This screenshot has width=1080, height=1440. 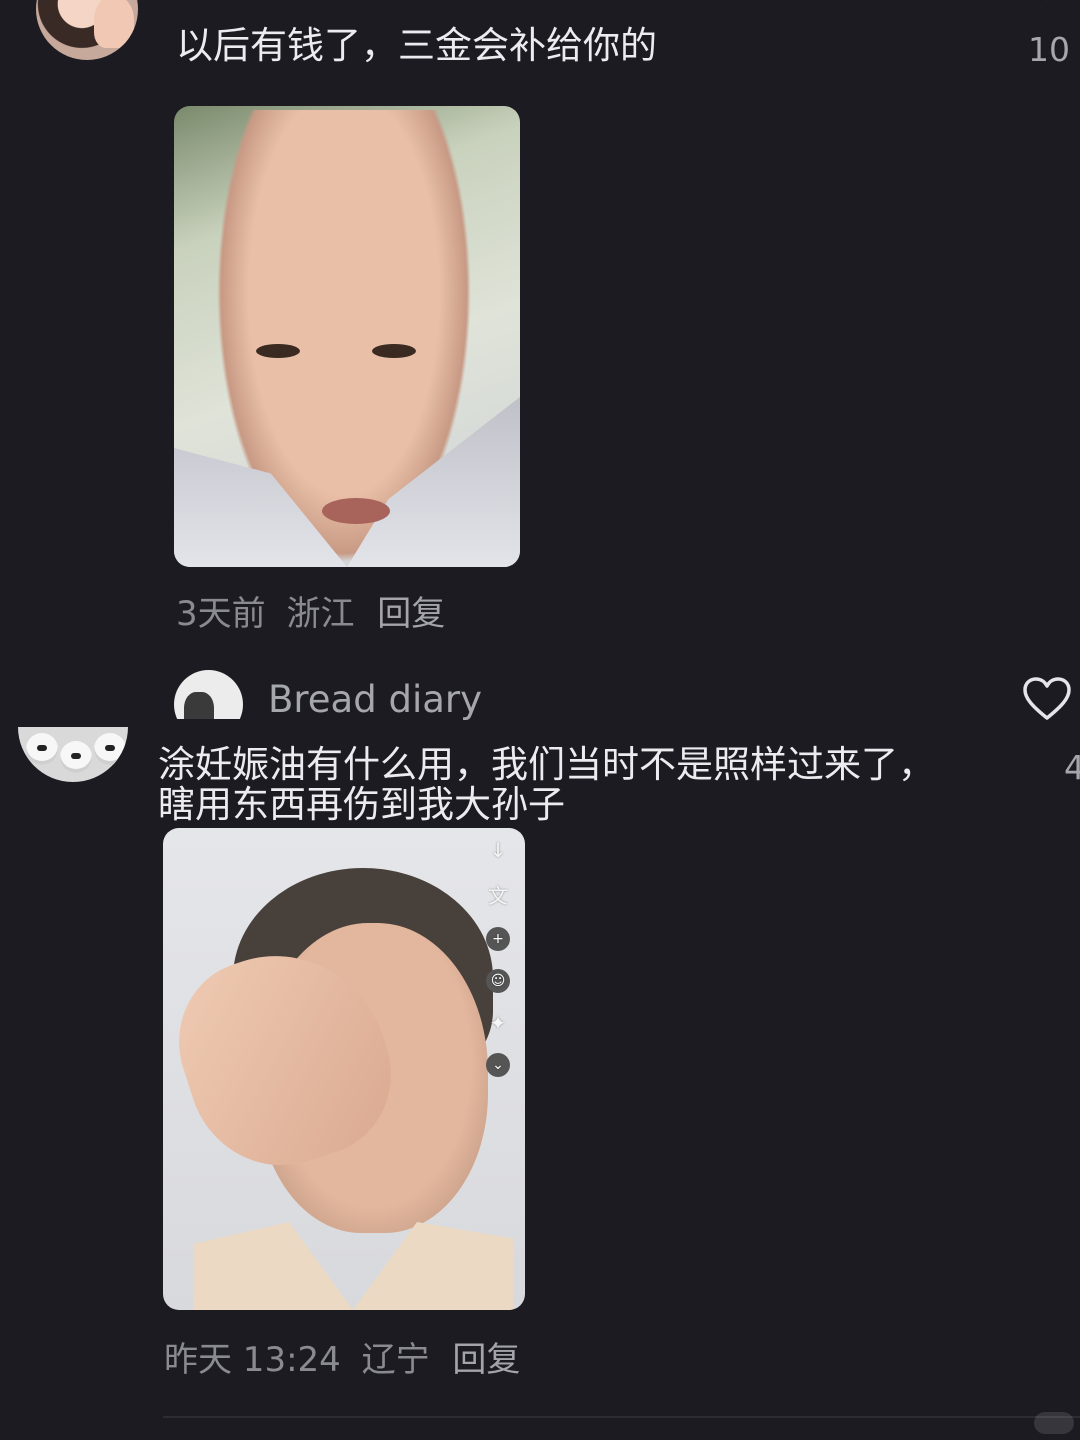 What do you see at coordinates (375, 699) in the screenshot?
I see `username: Bread diary` at bounding box center [375, 699].